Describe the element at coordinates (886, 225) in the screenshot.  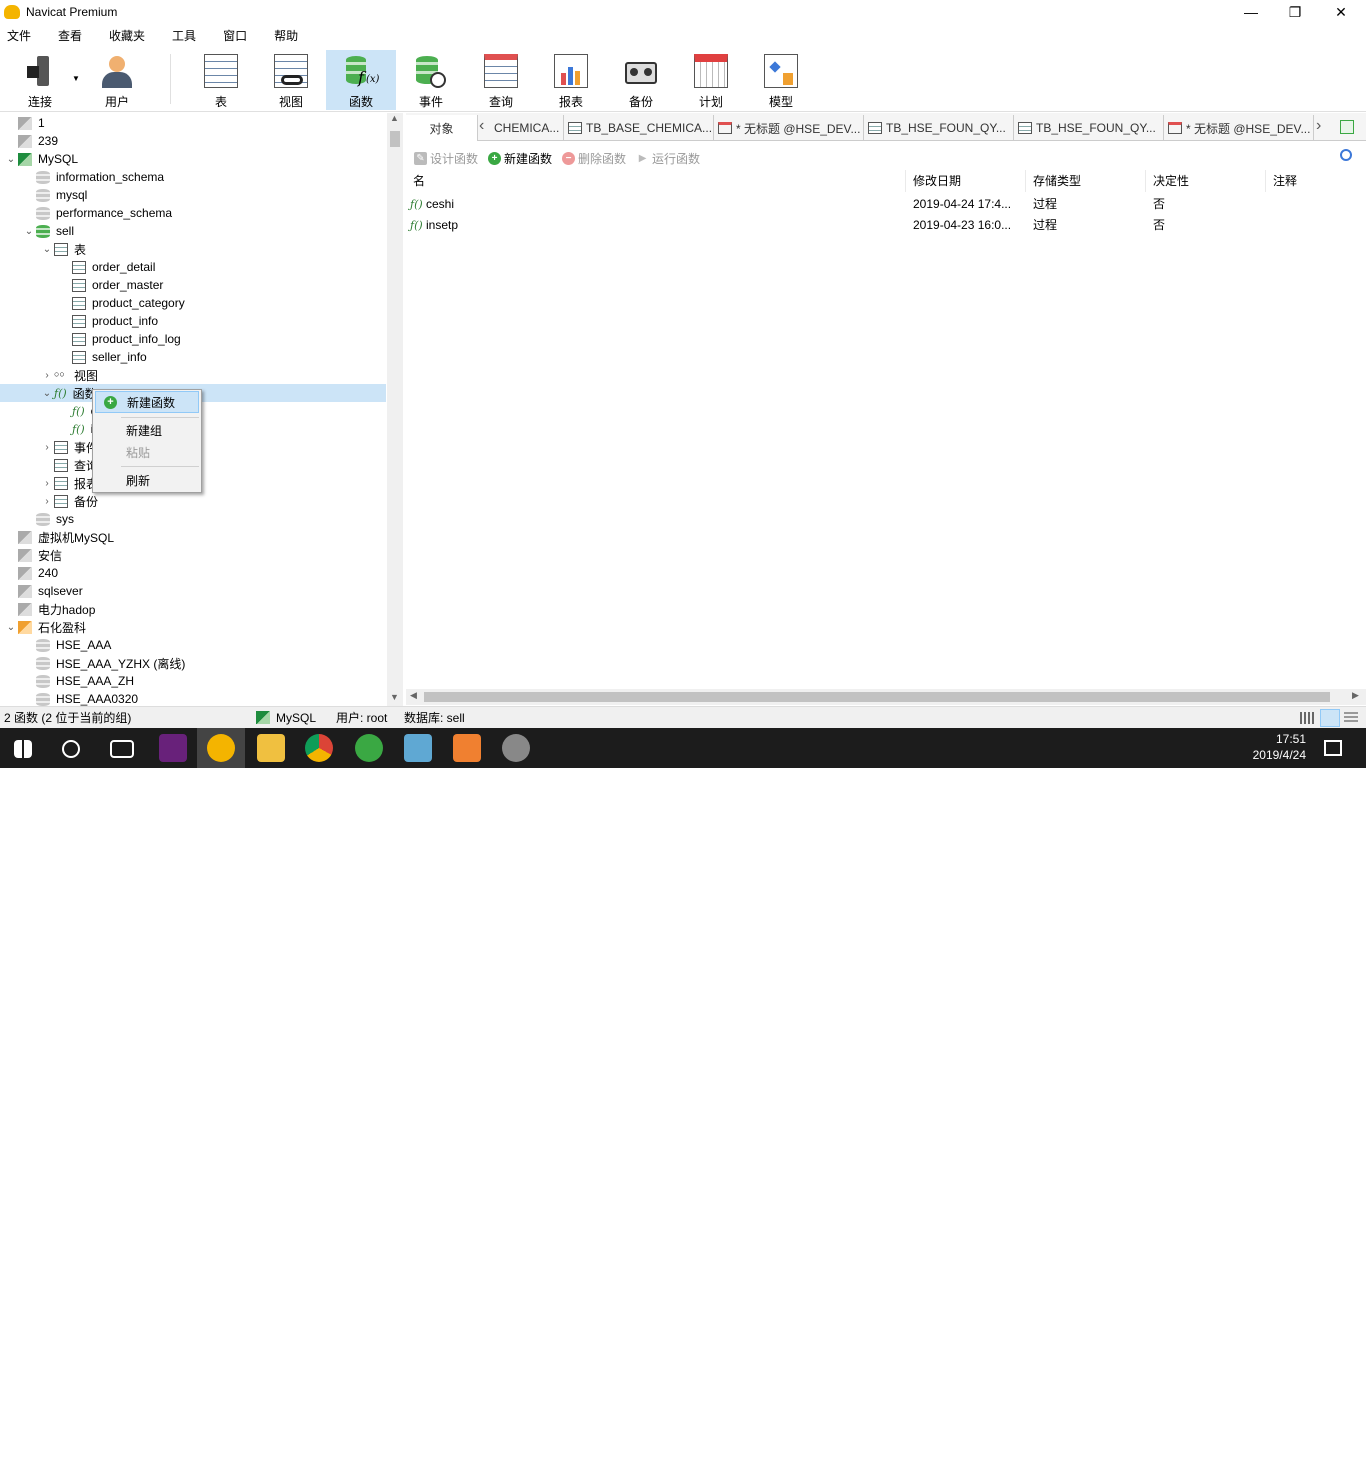
I see `table-row: ƒ() insetp 2019-04-23 16:0... 过程 否` at that location.